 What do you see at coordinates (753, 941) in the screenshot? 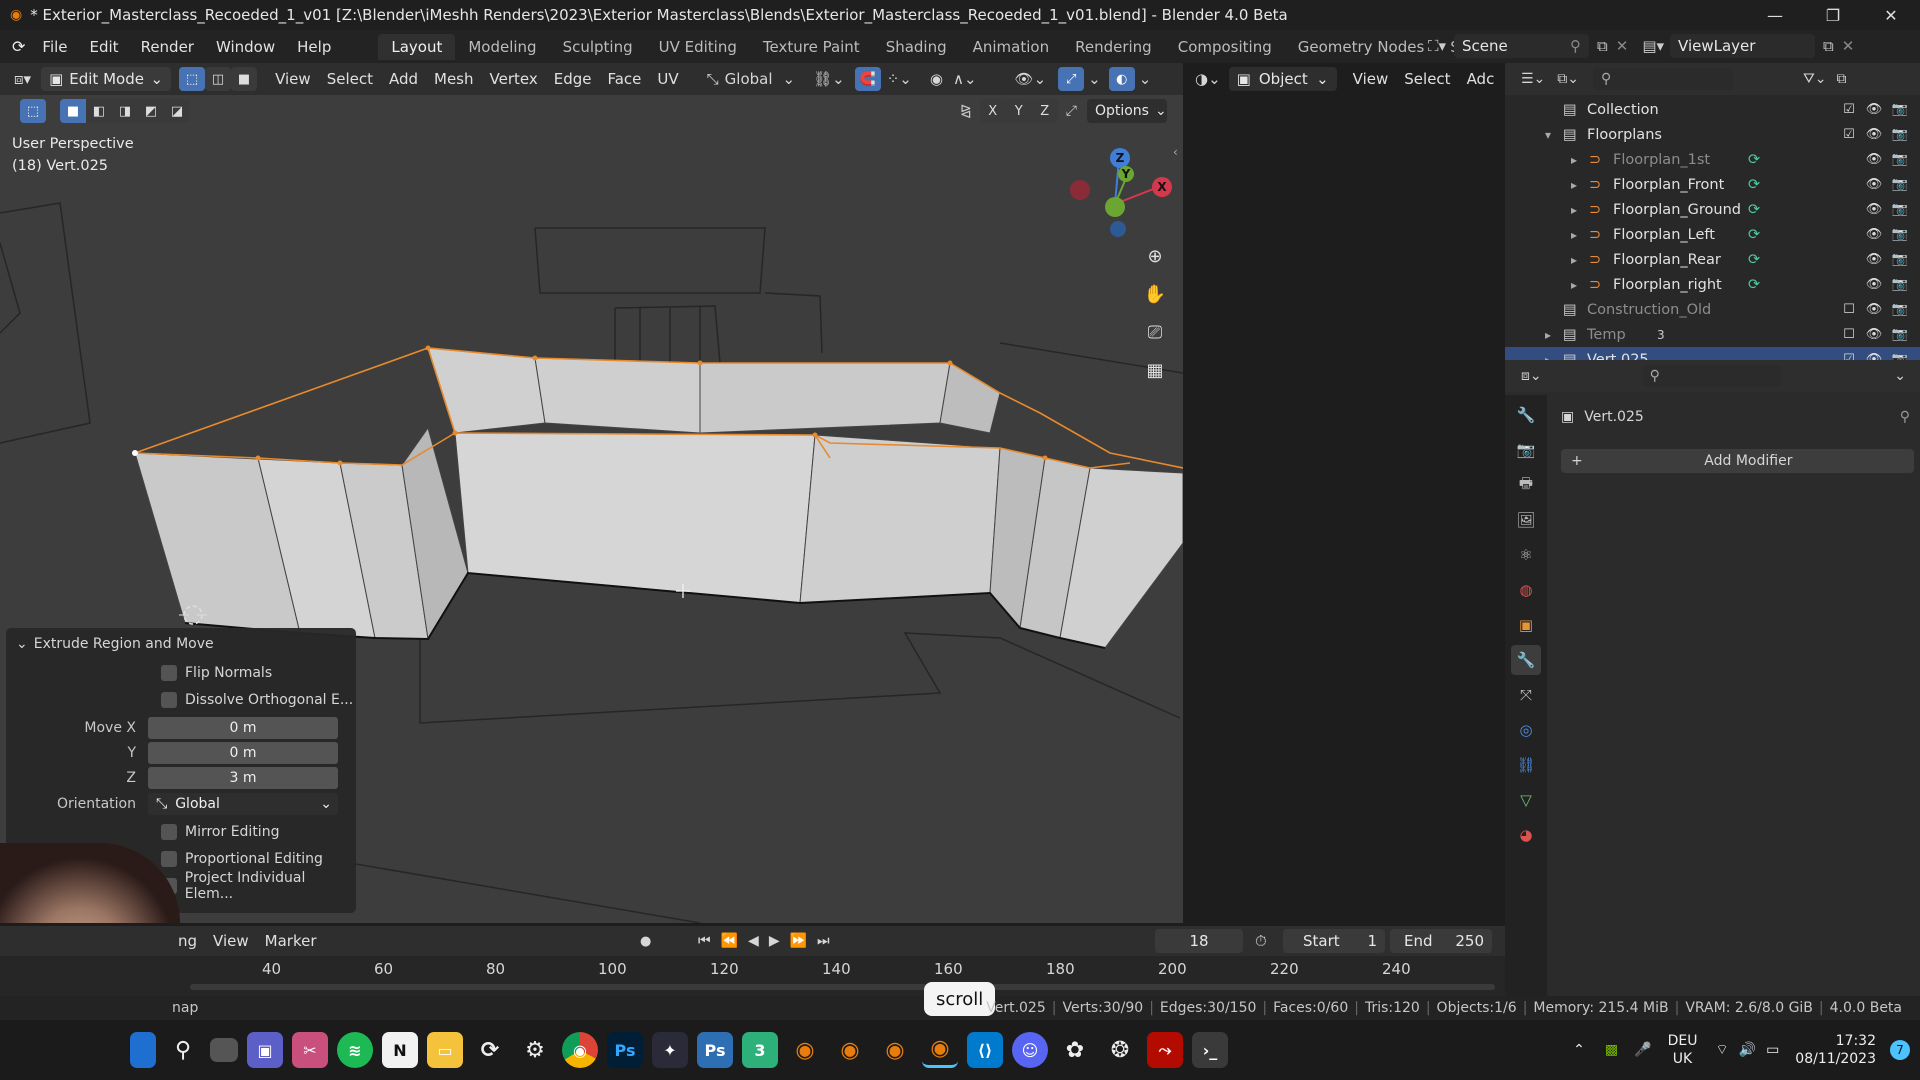
I see `play-reverse-icon: ◀` at bounding box center [753, 941].